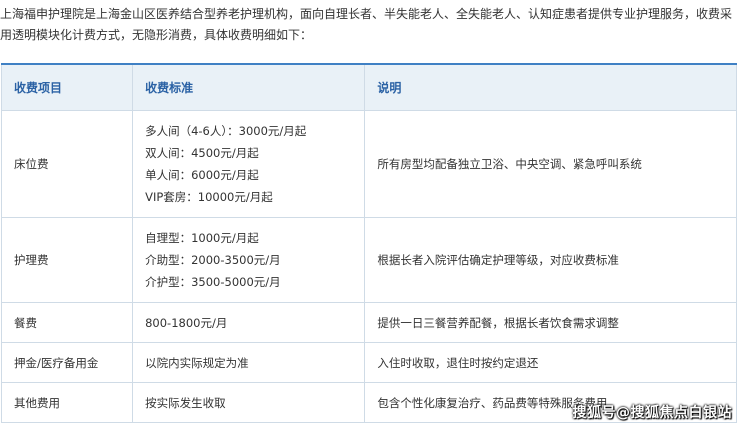 The image size is (740, 428). What do you see at coordinates (202, 238) in the screenshot?
I see `standard-line: 自理型：1000元/月起` at bounding box center [202, 238].